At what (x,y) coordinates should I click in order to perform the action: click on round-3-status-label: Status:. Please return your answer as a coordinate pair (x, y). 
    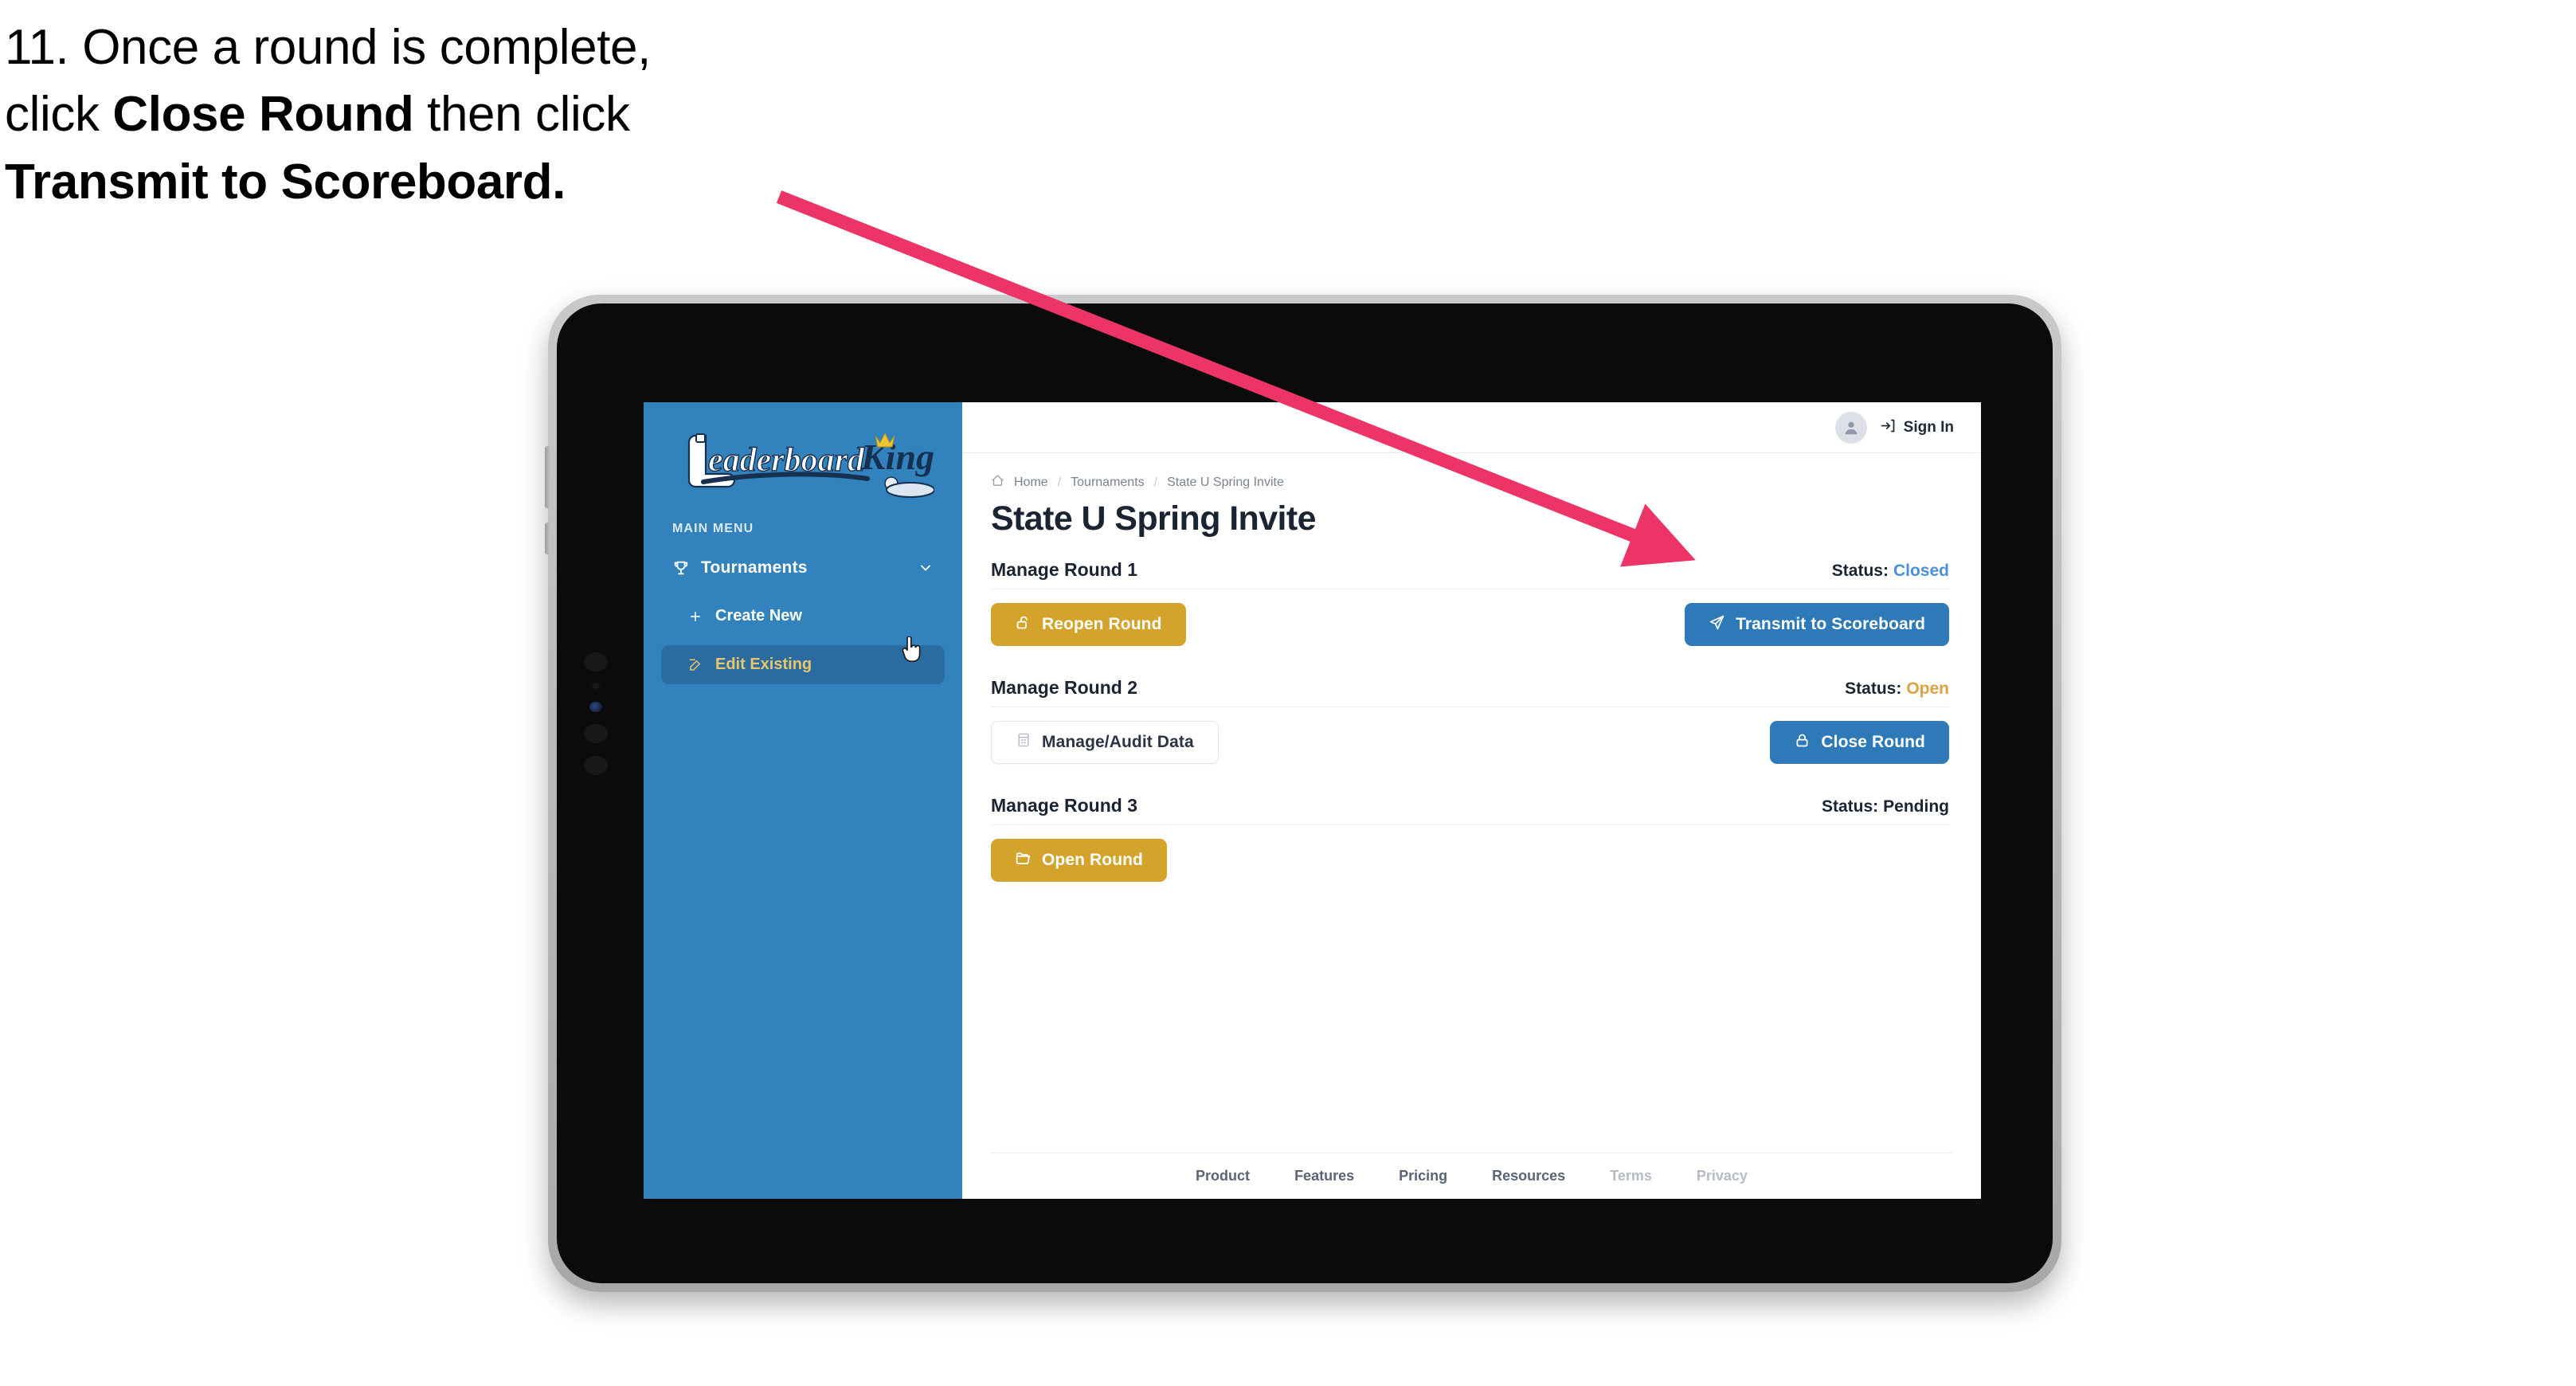
    Looking at the image, I should click on (1850, 806).